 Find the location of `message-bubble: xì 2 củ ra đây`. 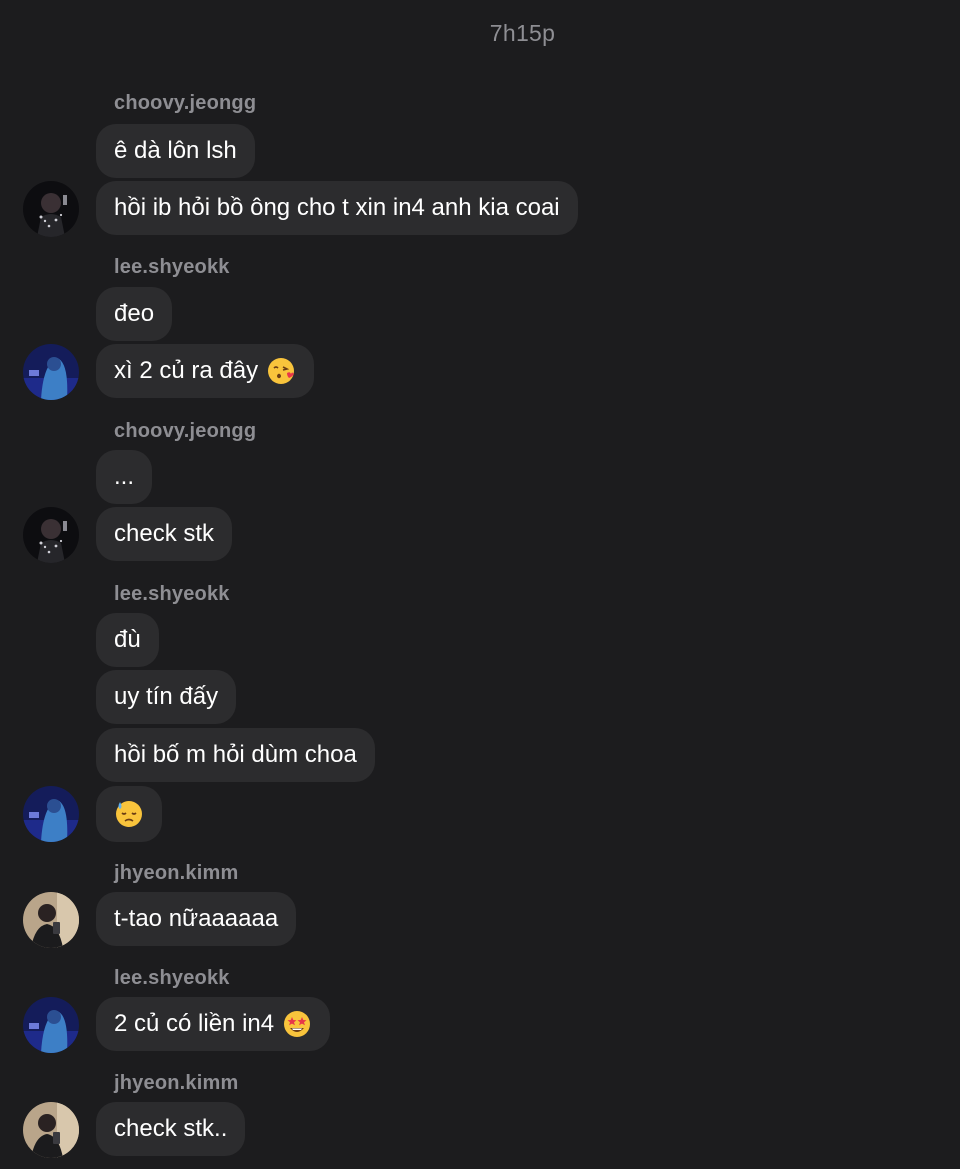

message-bubble: xì 2 củ ra đây is located at coordinates (205, 371).